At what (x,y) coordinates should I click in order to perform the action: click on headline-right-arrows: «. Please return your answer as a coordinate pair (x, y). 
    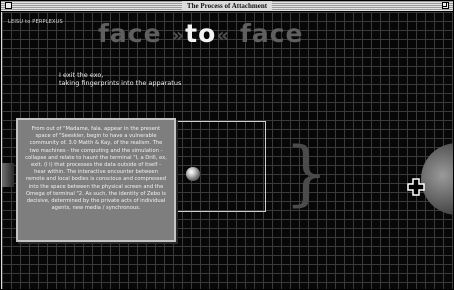
    Looking at the image, I should click on (223, 35).